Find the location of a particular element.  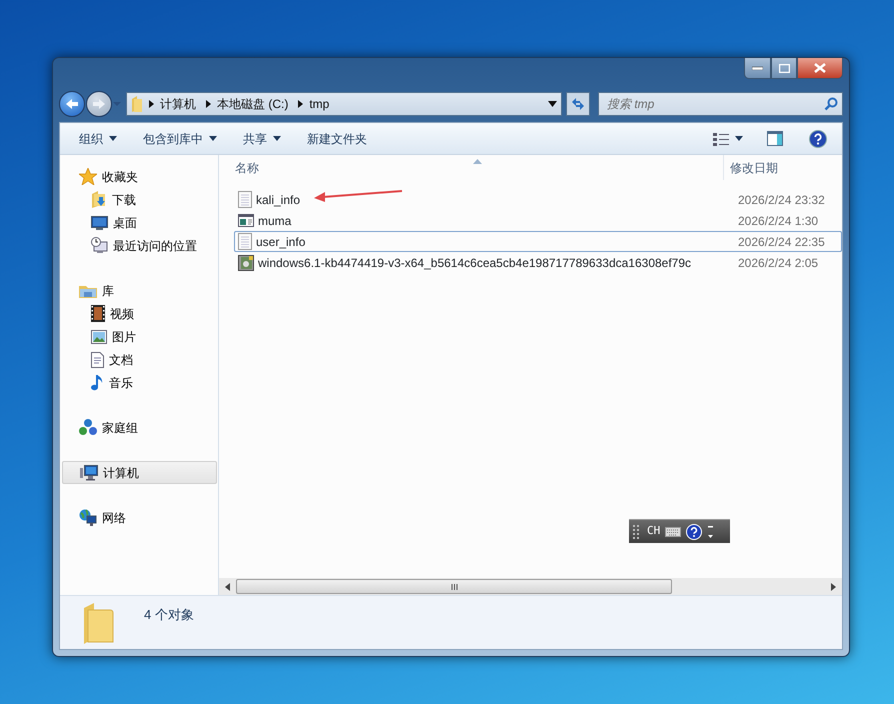

document-icon is located at coordinates (97, 360).